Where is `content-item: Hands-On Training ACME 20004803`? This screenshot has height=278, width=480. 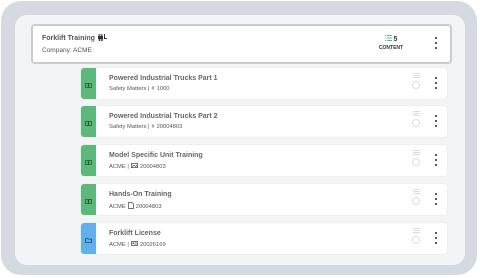 content-item: Hands-On Training ACME 20004803 is located at coordinates (264, 199).